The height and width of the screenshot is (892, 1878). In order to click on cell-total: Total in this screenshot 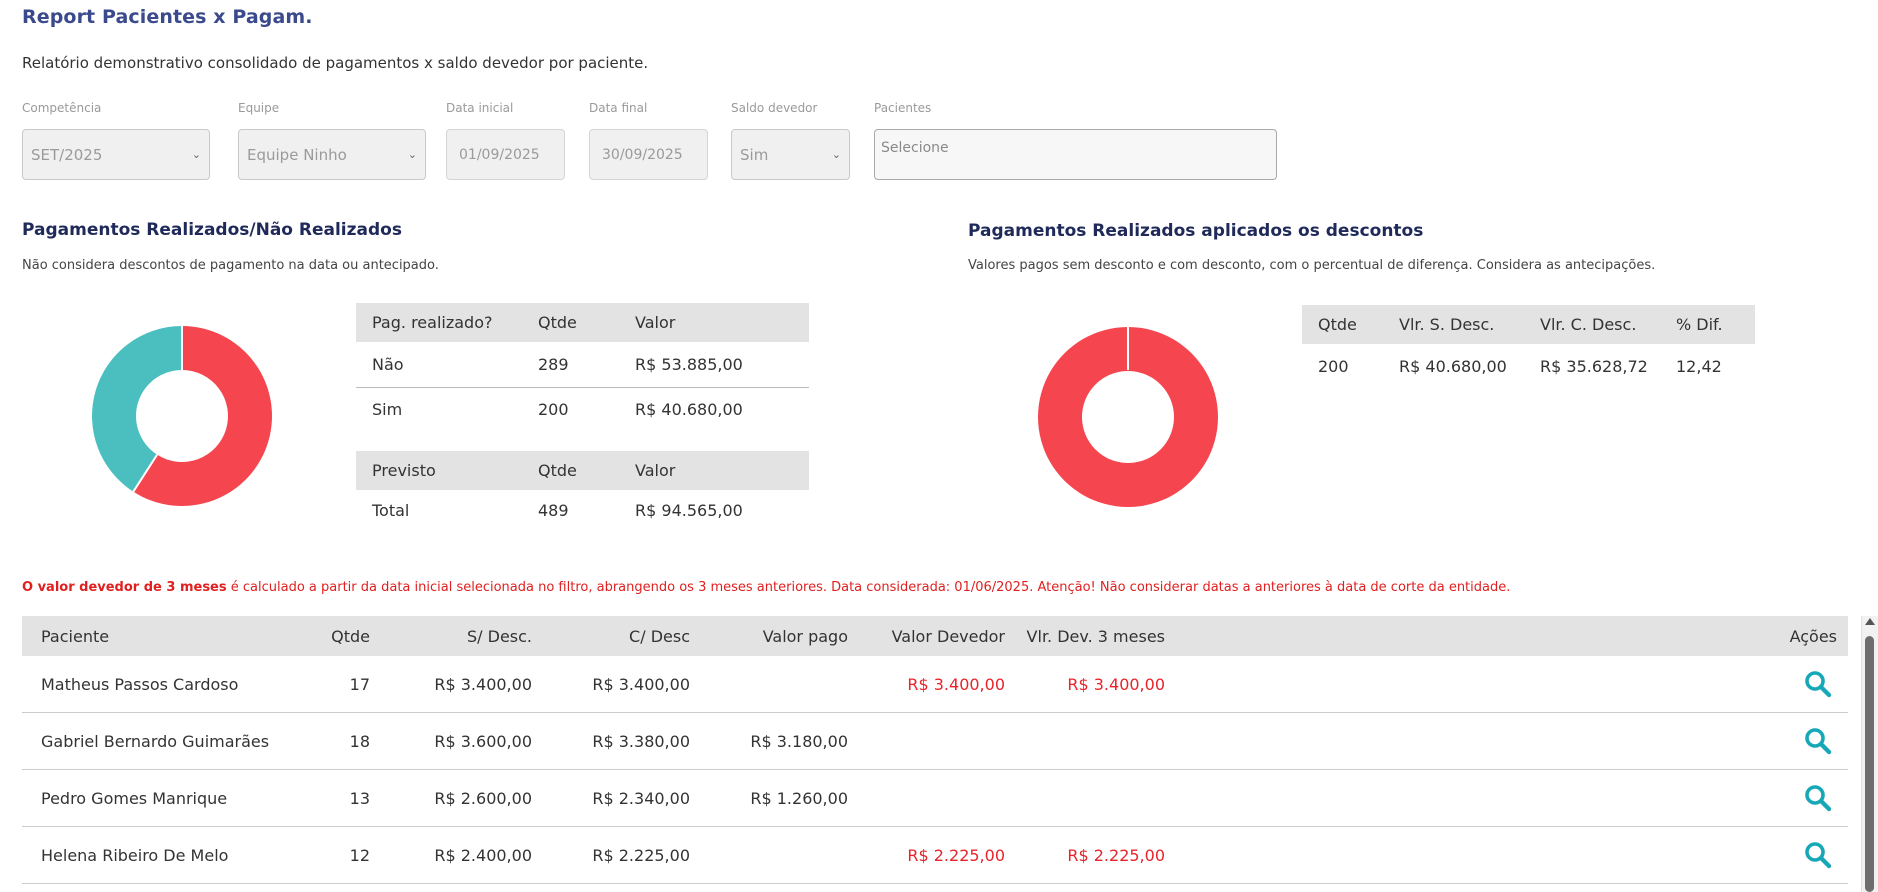, I will do `click(391, 510)`.